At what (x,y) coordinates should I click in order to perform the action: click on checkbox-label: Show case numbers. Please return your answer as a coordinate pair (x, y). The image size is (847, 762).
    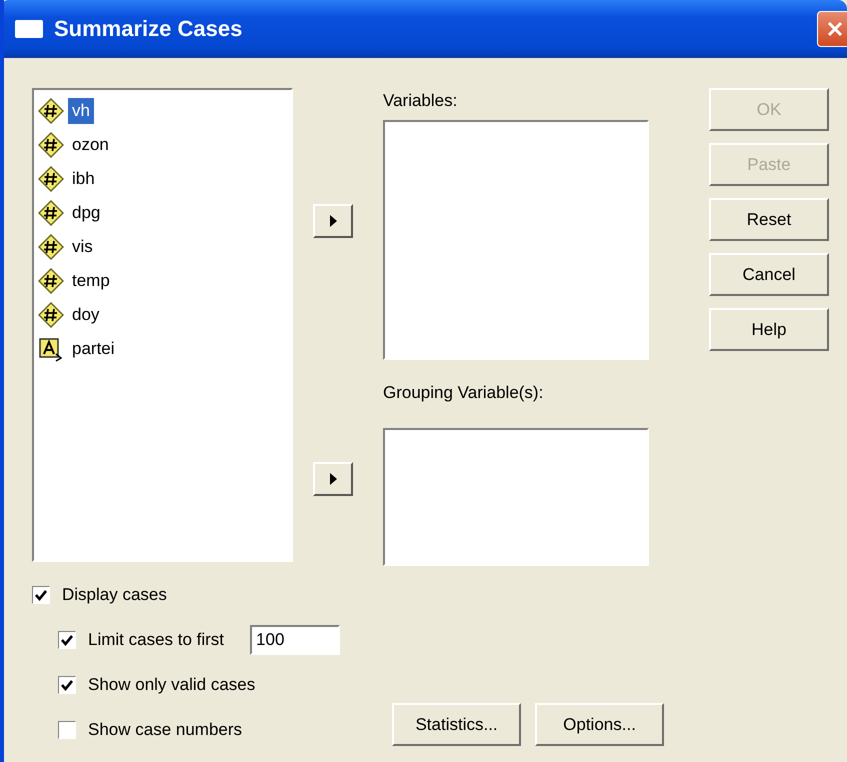
    Looking at the image, I should click on (165, 730).